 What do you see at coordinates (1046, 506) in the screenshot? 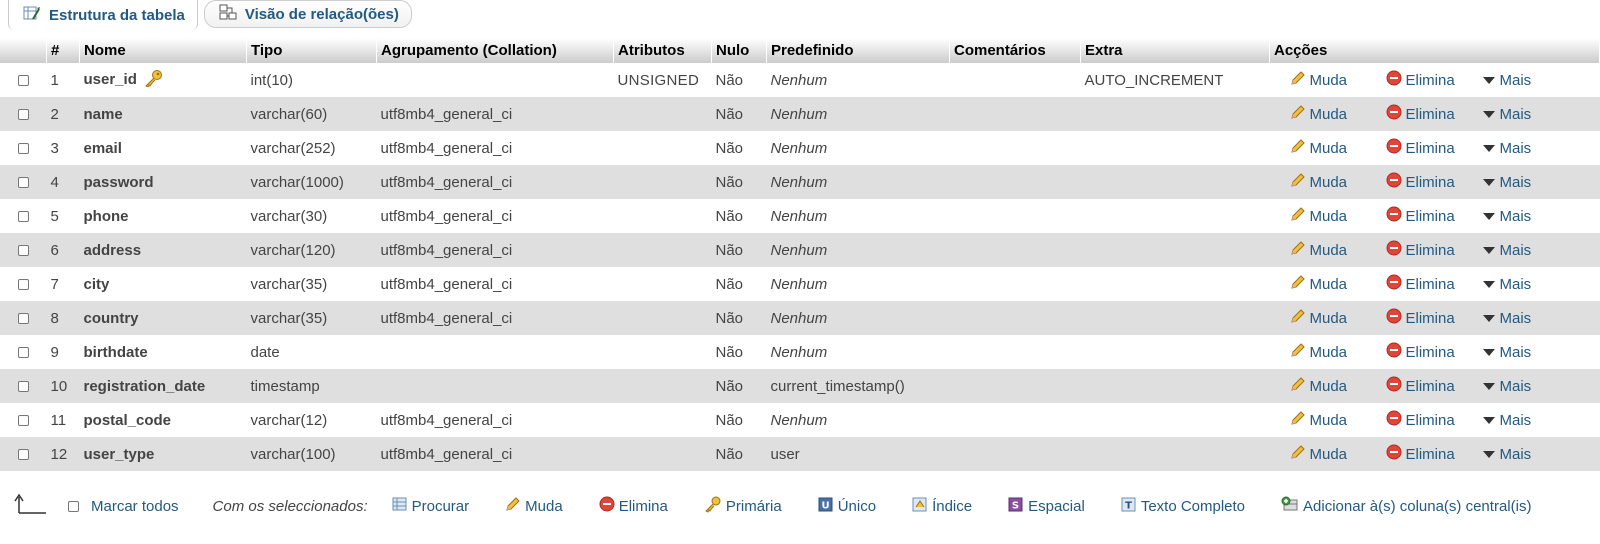
I see `bulk-spatial-button: S Espacial` at bounding box center [1046, 506].